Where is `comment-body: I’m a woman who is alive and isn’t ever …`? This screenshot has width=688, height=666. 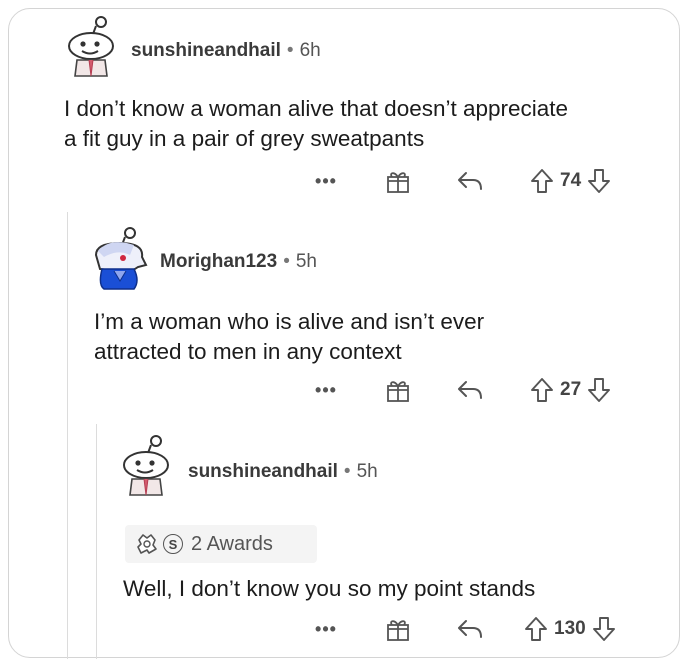 comment-body: I’m a woman who is alive and isn’t ever … is located at coordinates (374, 337).